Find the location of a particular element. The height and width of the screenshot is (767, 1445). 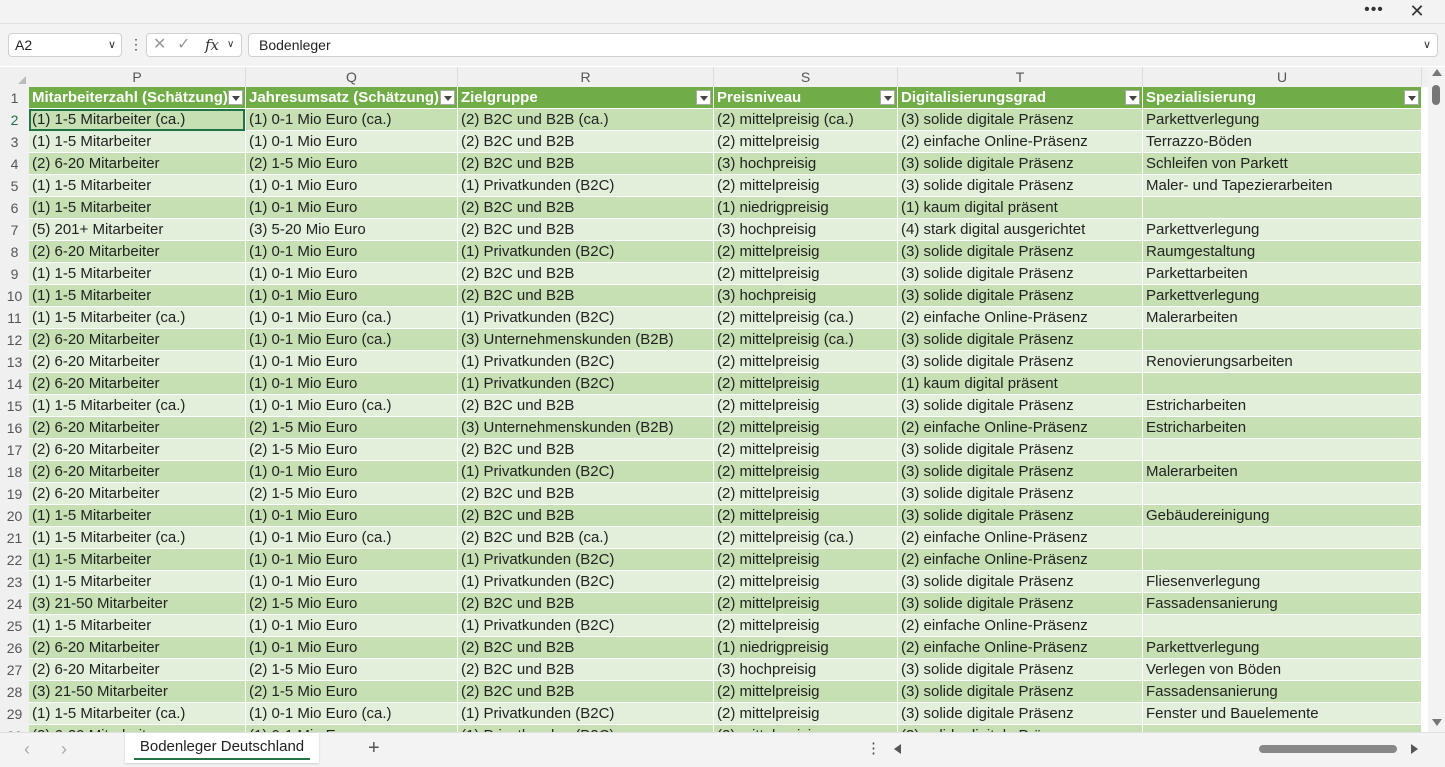

table-cell: Verlegen von Böden is located at coordinates (1282, 670).